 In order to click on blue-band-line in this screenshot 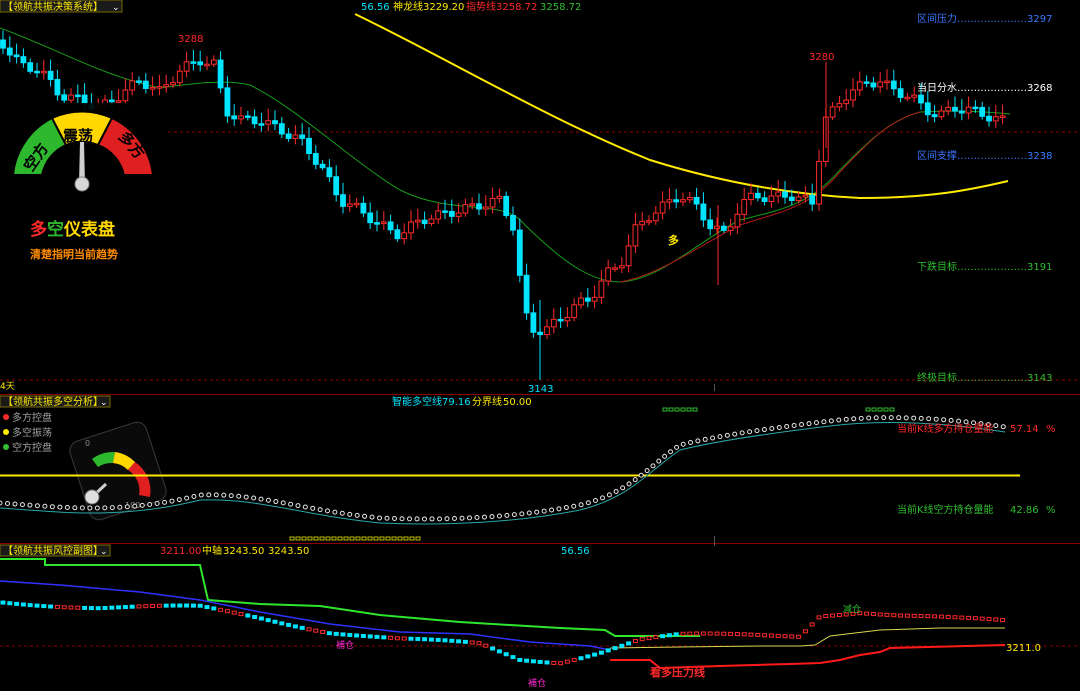, I will do `click(305, 615)`.